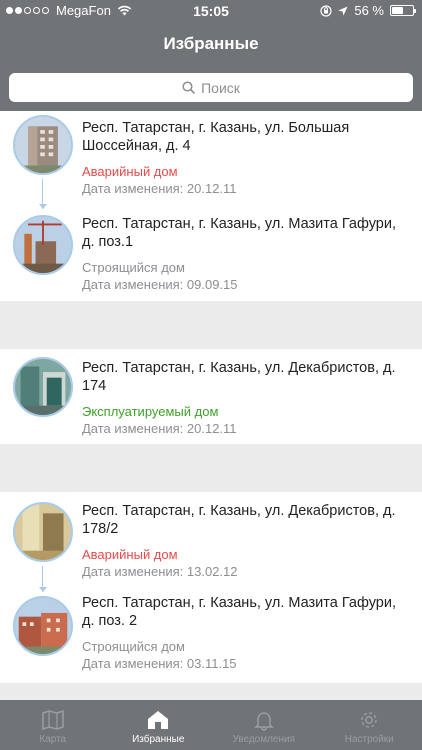 This screenshot has height=750, width=422. Describe the element at coordinates (220, 87) in the screenshot. I see `search-placeholder: Поиск` at that location.